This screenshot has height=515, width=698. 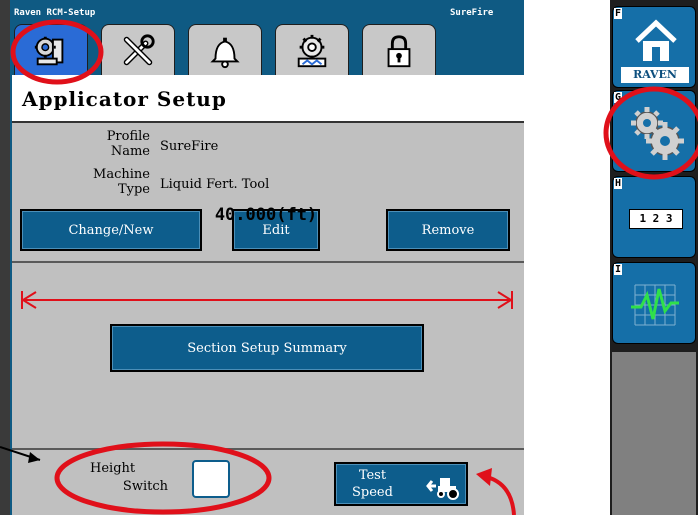 I want to click on page-title: Applicator Setup, so click(x=124, y=99).